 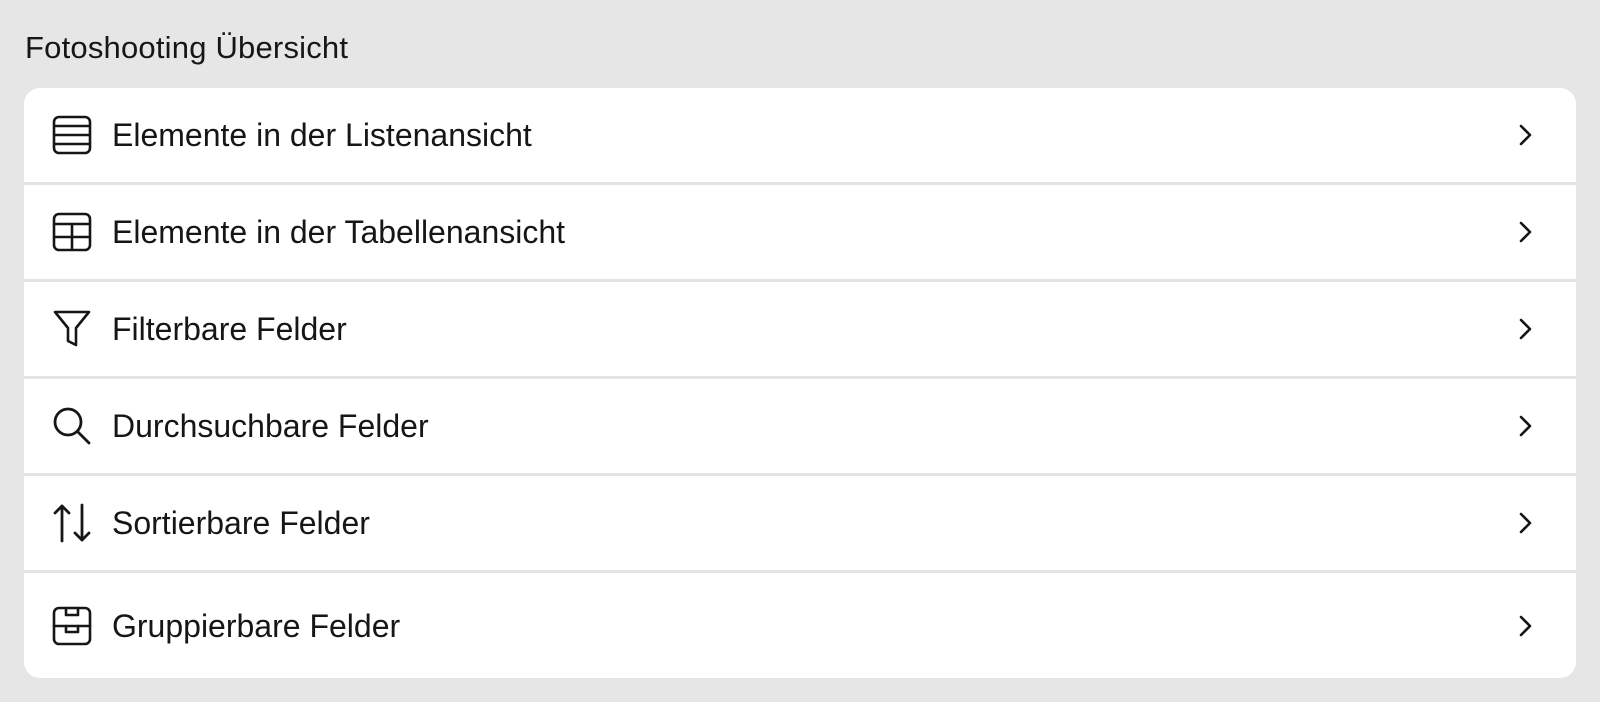 I want to click on list-item-label: Elemente in der Tabellenansicht, so click(x=339, y=232).